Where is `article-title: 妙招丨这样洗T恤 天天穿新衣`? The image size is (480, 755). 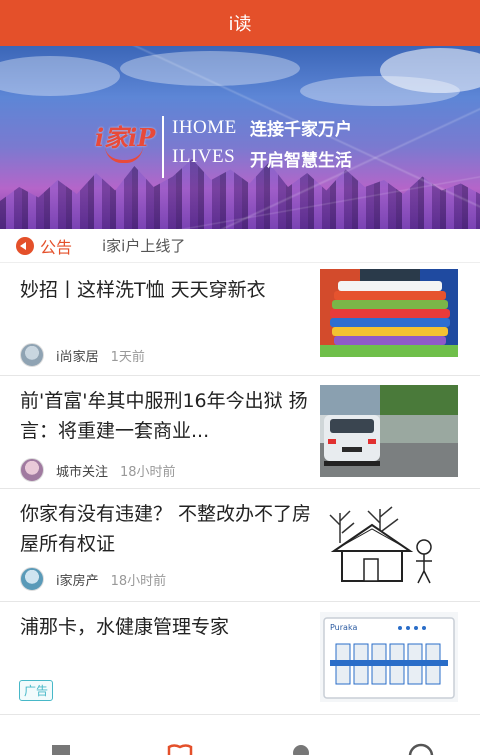
article-title: 妙招丨这样洗T恤 天天穿新衣 is located at coordinates (166, 290).